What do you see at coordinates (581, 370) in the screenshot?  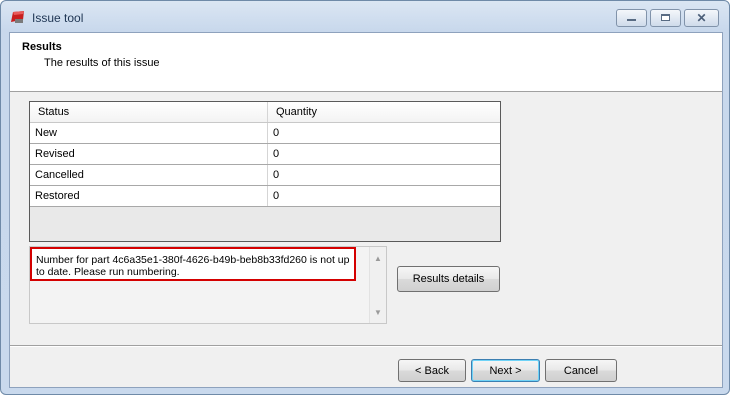 I see `cancel-button: Cancel` at bounding box center [581, 370].